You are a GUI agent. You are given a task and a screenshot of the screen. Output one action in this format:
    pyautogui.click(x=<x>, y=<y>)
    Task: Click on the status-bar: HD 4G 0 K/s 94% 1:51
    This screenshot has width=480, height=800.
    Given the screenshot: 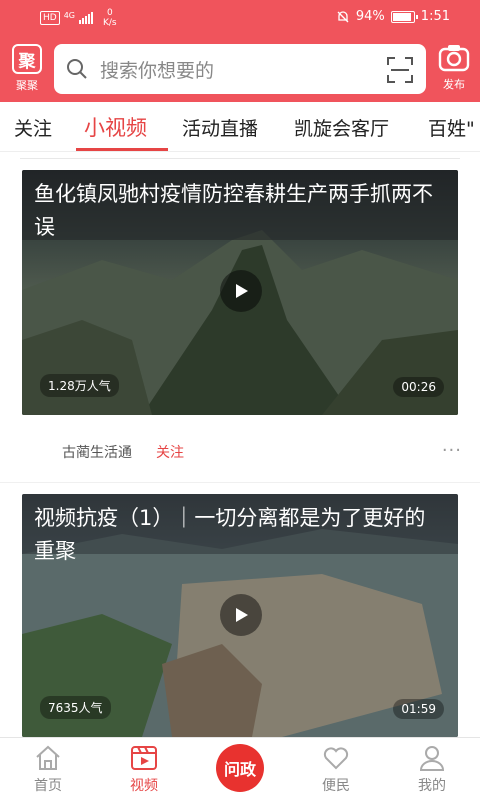 What is the action you would take?
    pyautogui.click(x=240, y=18)
    